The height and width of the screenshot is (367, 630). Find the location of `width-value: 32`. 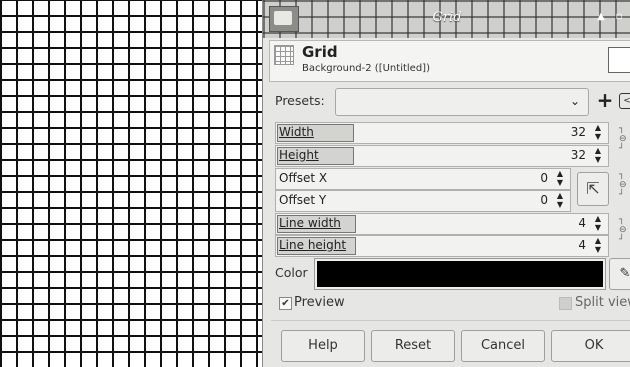

width-value: 32 is located at coordinates (578, 132).